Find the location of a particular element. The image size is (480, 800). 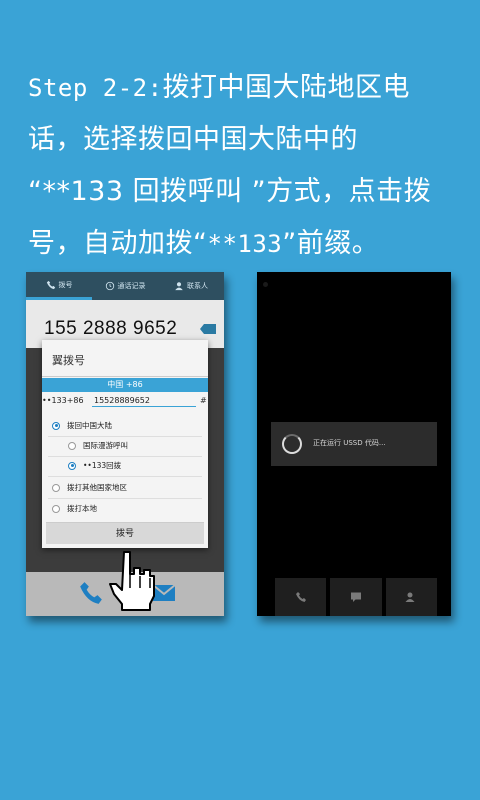

instruction-line-3: “**133 回拨呼叫 ”方式，点击拨 is located at coordinates (230, 191).